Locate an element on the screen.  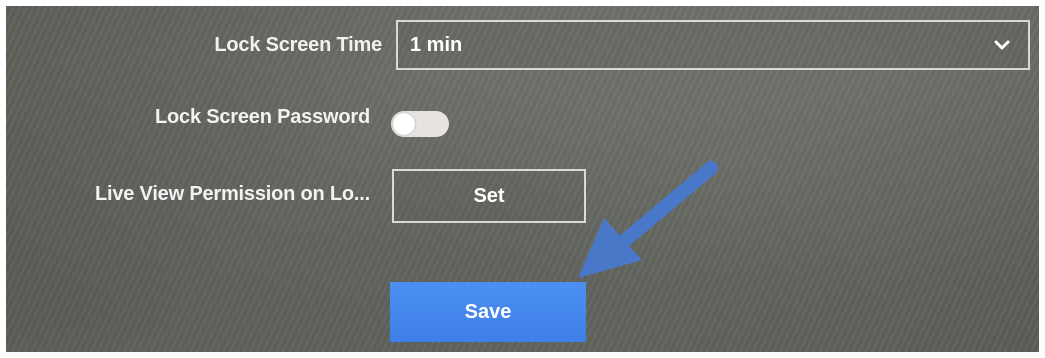
toggle-knob is located at coordinates (404, 124).